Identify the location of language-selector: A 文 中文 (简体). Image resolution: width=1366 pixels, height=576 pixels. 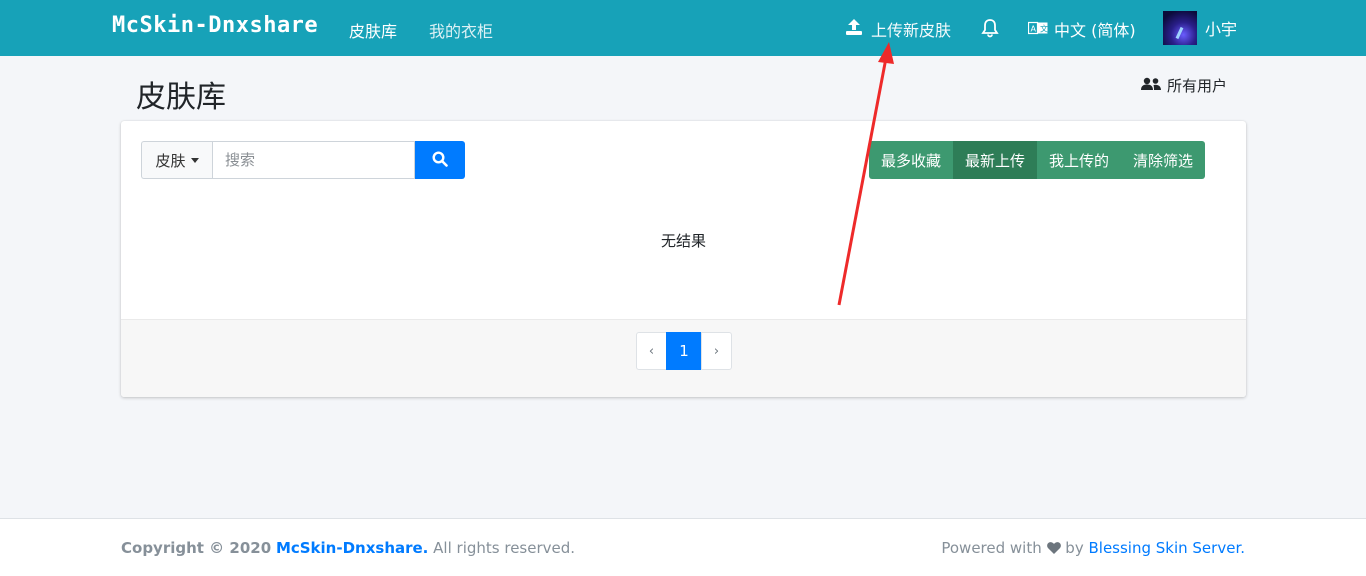
(1081, 29).